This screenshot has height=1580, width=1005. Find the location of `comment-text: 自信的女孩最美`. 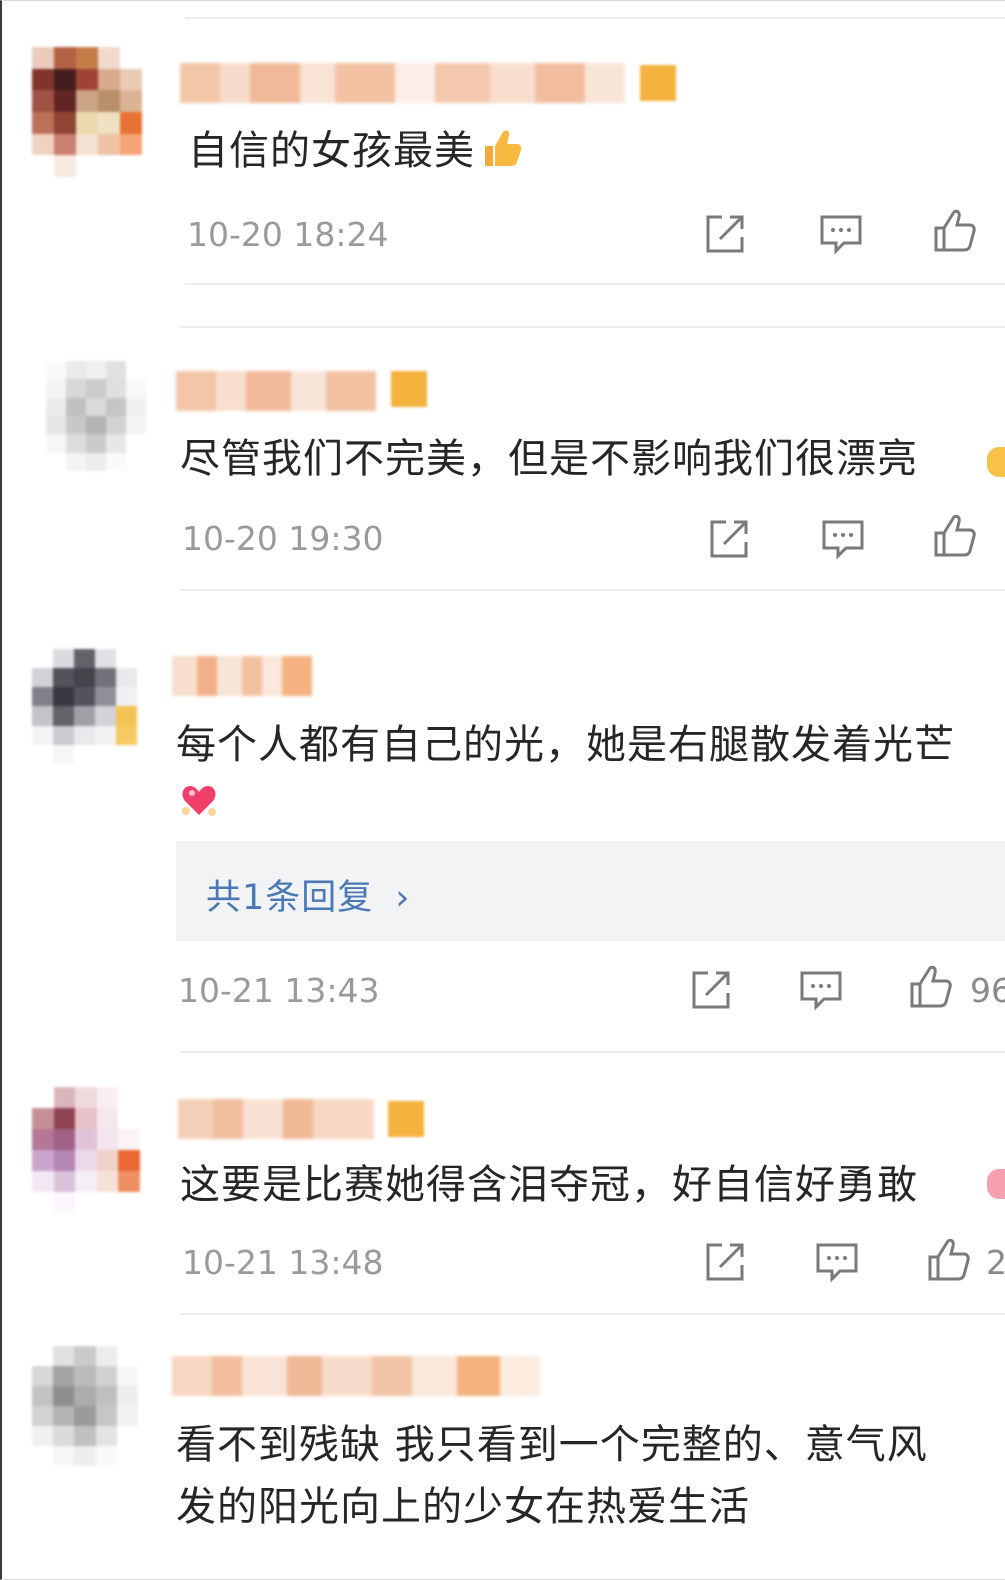

comment-text: 自信的女孩最美 is located at coordinates (355, 151).